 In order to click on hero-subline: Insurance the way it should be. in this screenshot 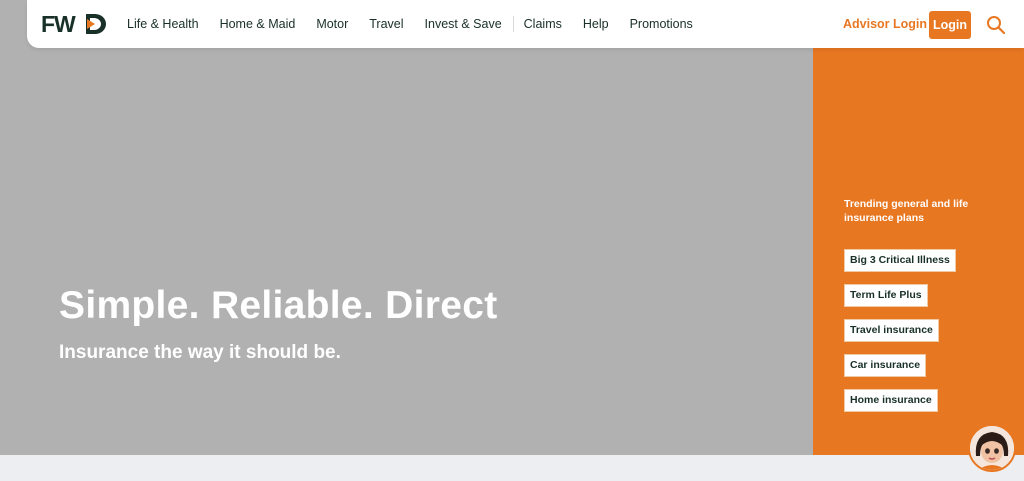, I will do `click(200, 352)`.